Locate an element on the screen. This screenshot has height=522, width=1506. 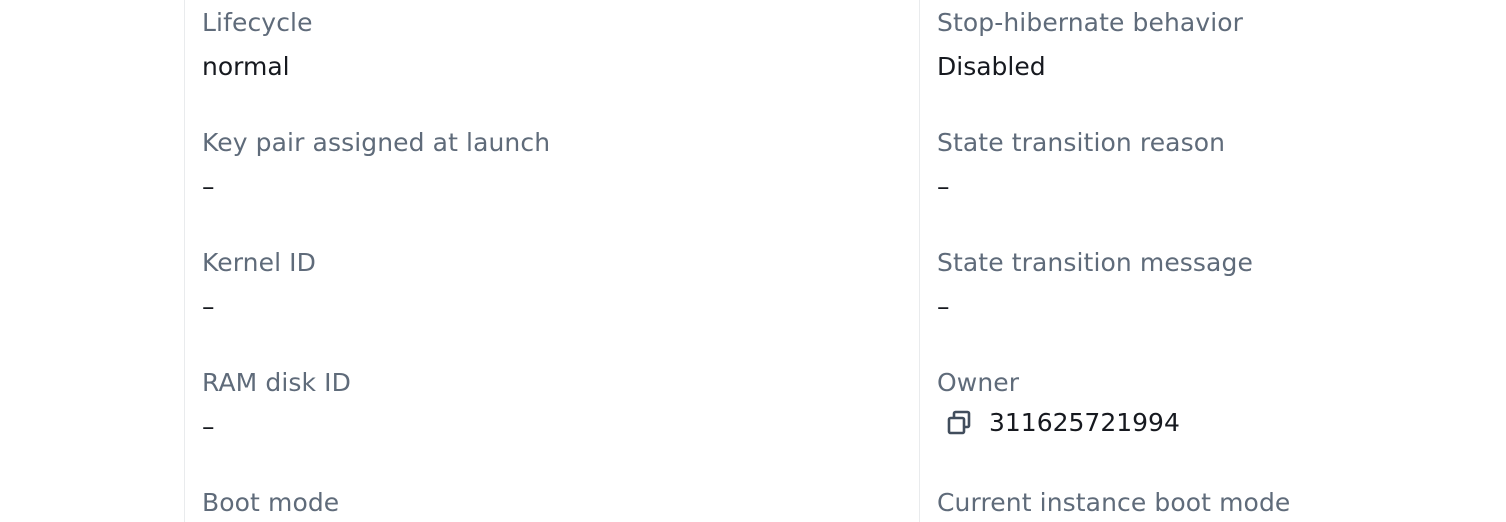
field-label: RAM disk ID is located at coordinates (276, 382).